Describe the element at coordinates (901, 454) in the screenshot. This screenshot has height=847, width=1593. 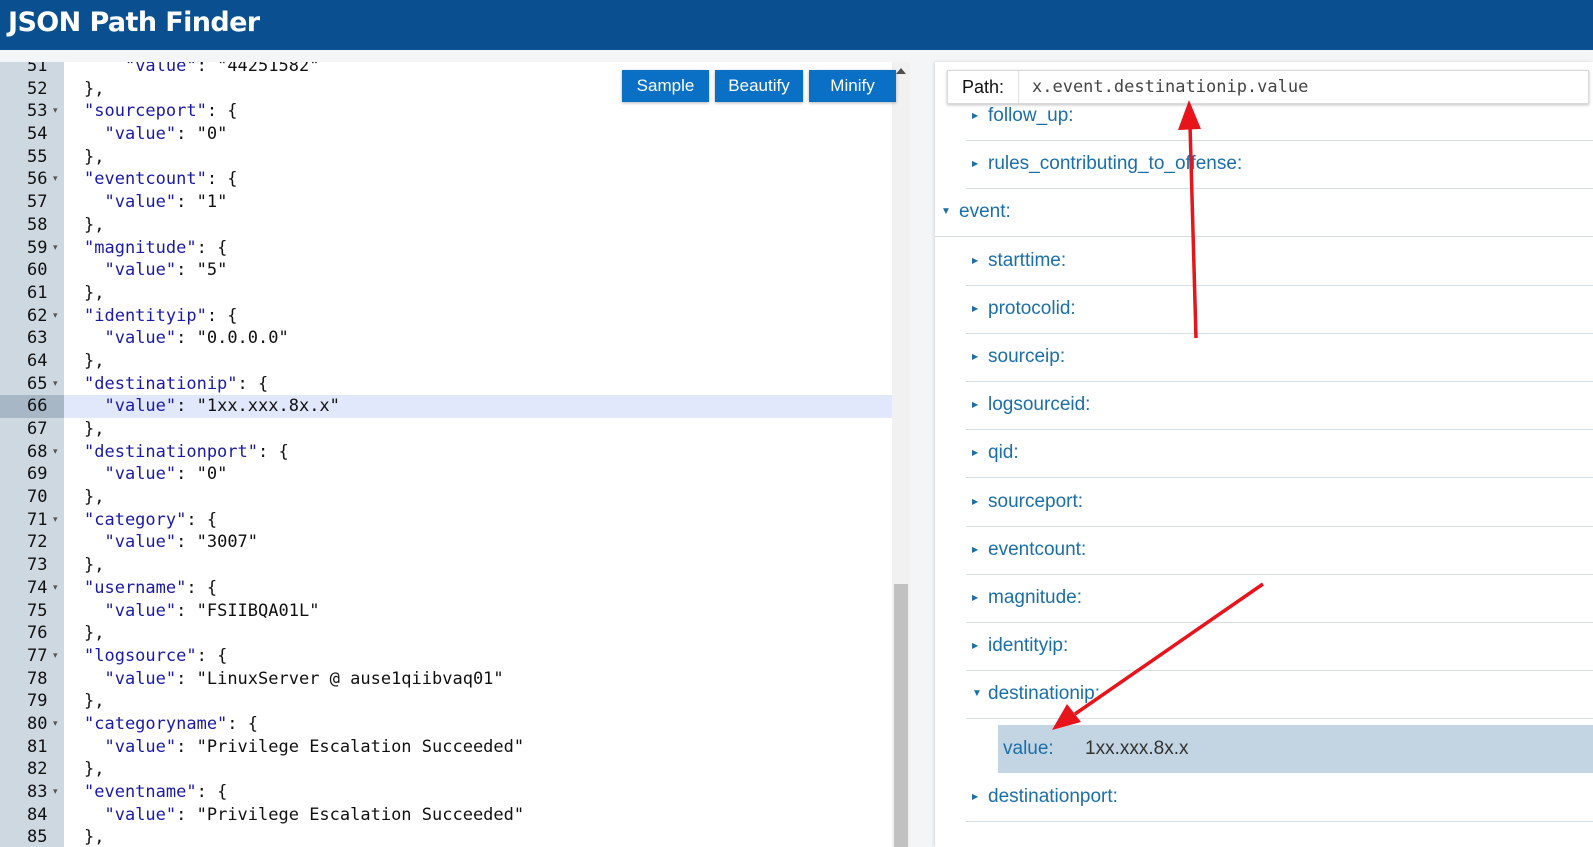
I see `editor-scrollbar` at that location.